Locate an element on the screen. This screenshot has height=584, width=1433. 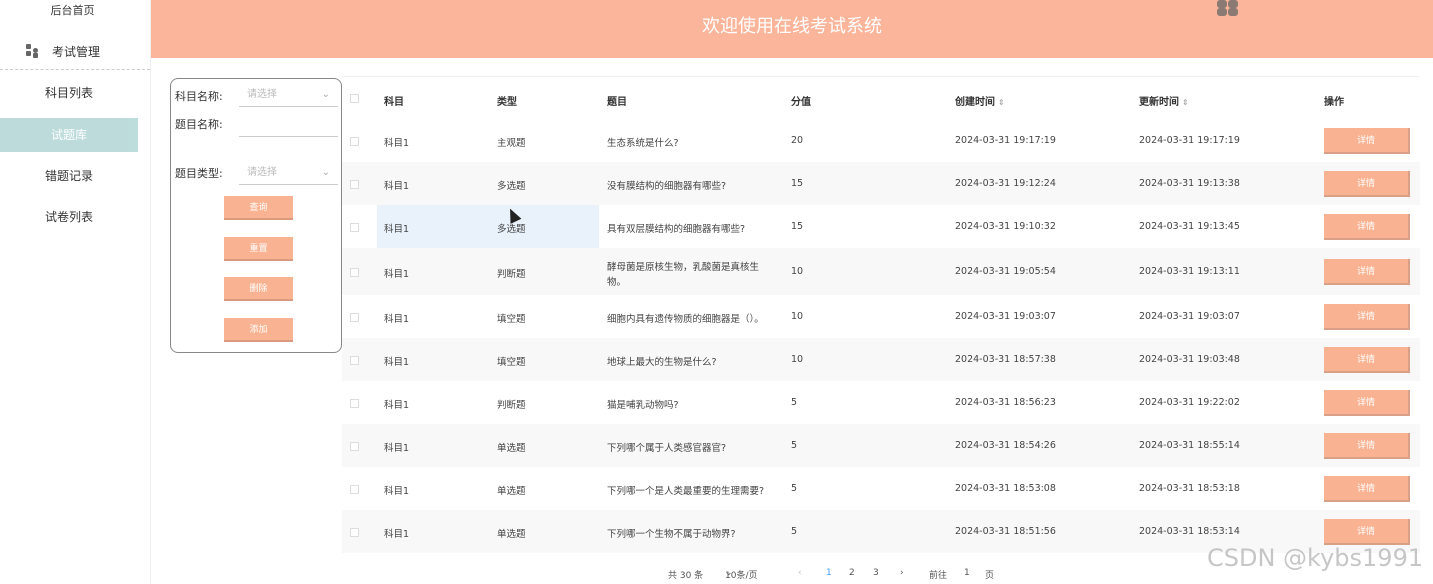
cell-created: 2024-03-31 18:53:08 is located at coordinates (1005, 488).